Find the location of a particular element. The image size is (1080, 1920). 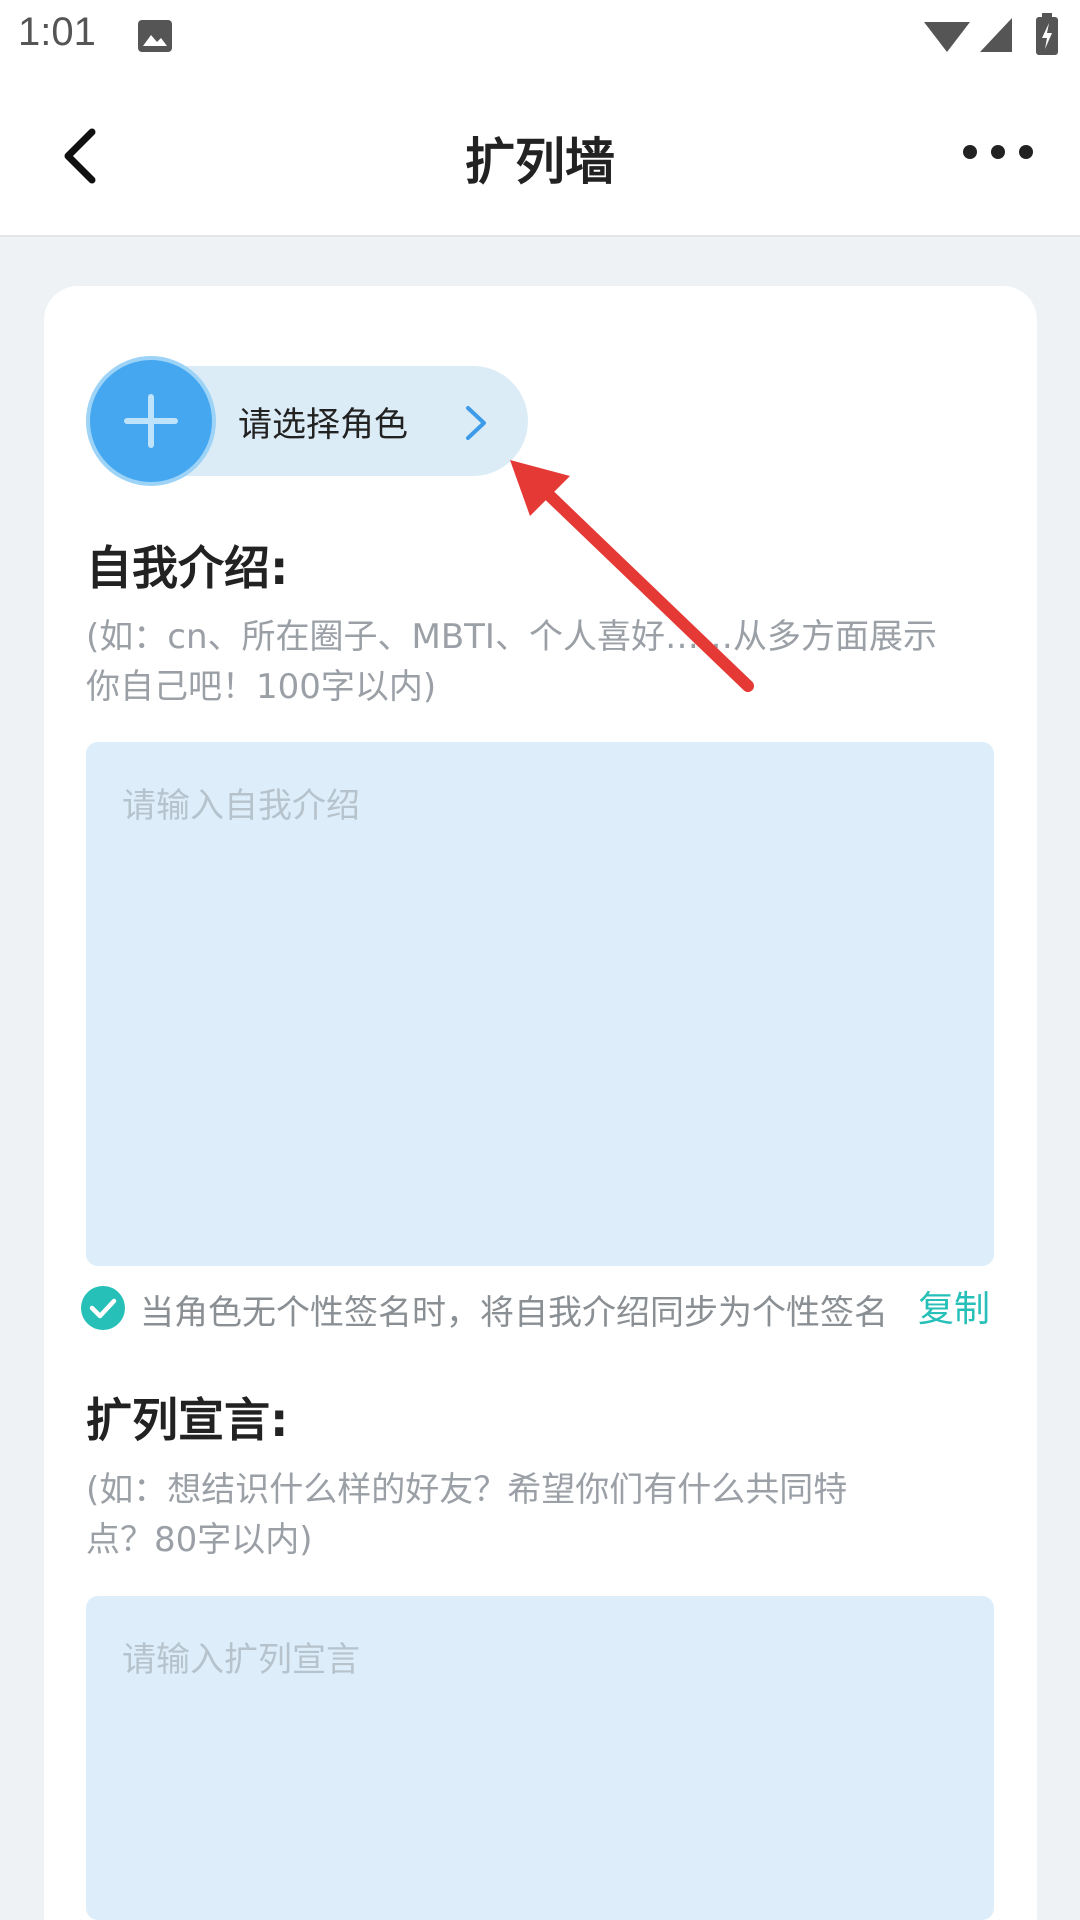

select-role-label: 请选择角色 is located at coordinates (323, 425).